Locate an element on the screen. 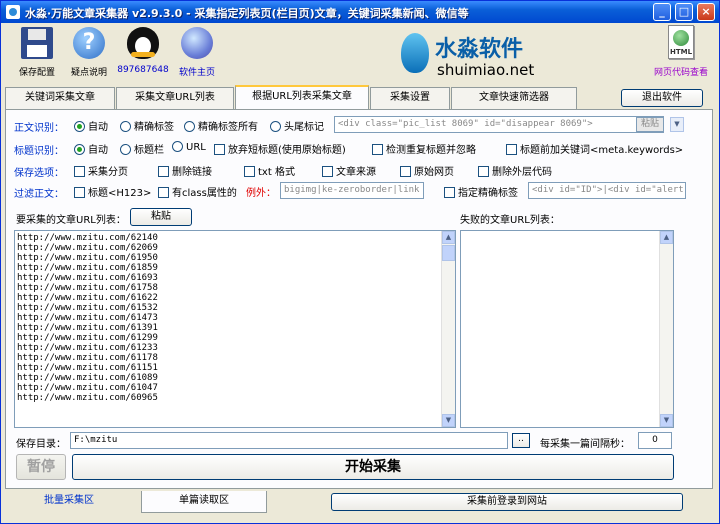  tab-single-read: 单篇读取区 is located at coordinates (204, 502).